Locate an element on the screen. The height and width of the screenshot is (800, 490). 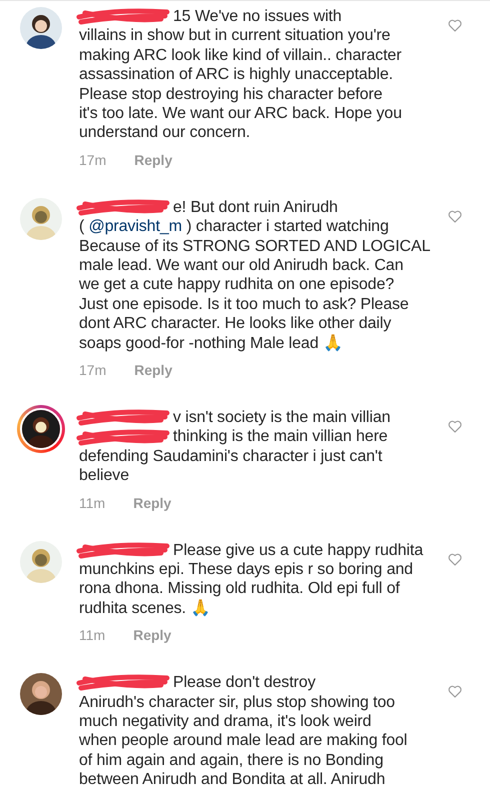
mention-link: @pravisht_m is located at coordinates (135, 227).